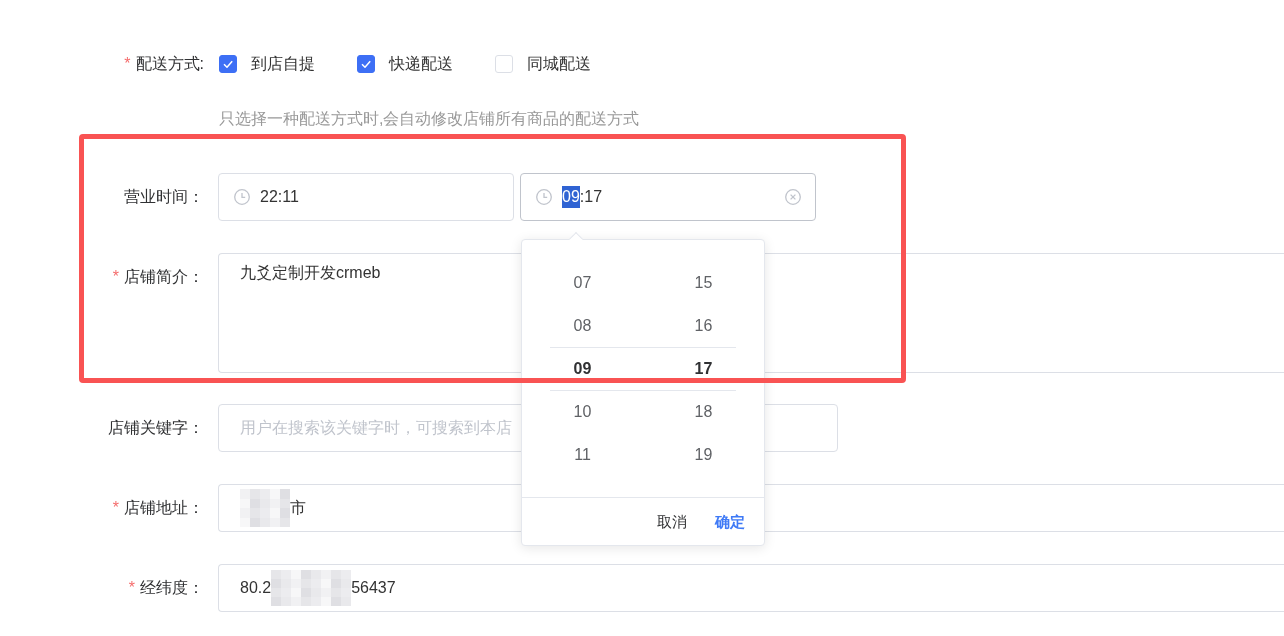 The image size is (1284, 636). I want to click on field-text: 九爻定制开发crmeb, so click(310, 272).